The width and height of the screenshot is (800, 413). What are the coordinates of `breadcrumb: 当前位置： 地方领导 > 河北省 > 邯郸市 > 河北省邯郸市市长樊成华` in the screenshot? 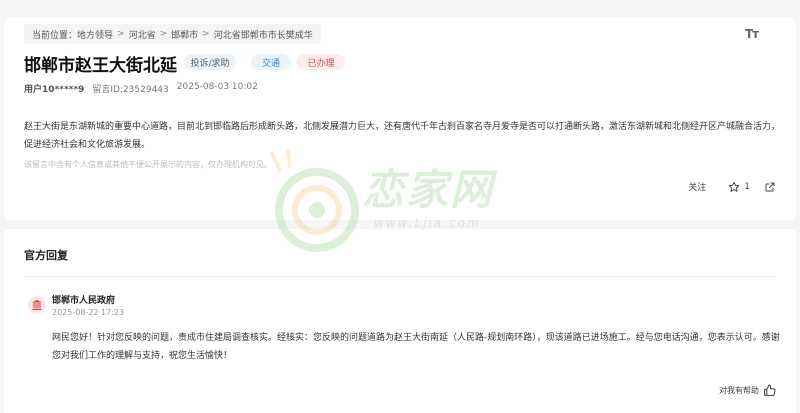 It's located at (172, 34).